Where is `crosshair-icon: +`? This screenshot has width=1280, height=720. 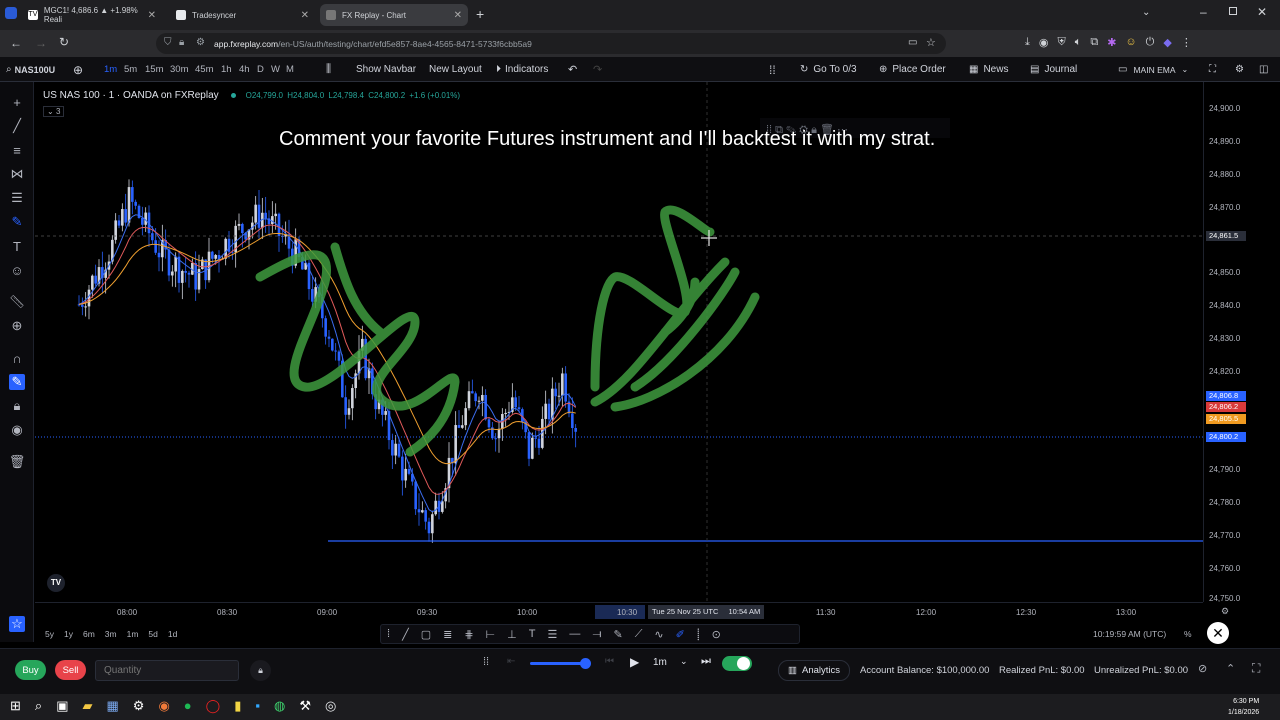 crosshair-icon: + is located at coordinates (17, 102).